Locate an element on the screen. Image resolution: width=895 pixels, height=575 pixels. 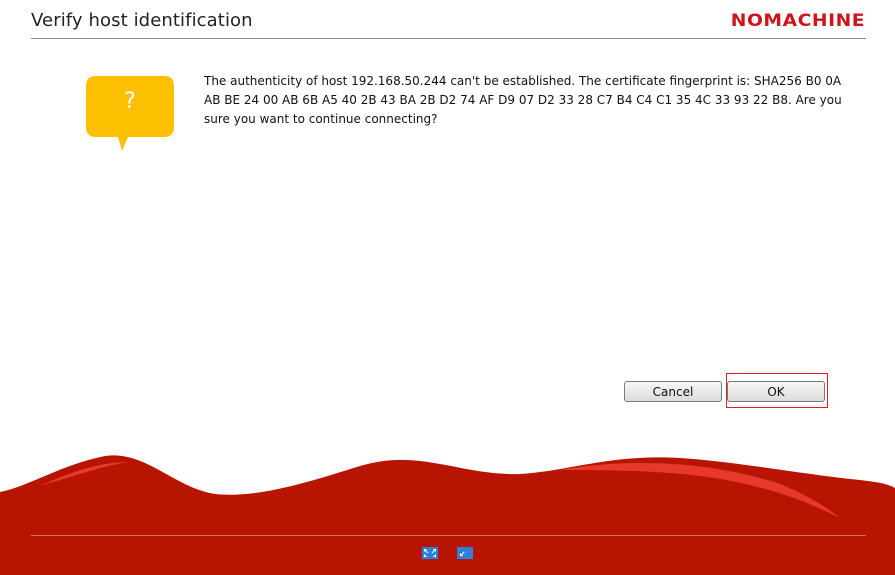
question-bubble-icon: ? is located at coordinates (130, 113).